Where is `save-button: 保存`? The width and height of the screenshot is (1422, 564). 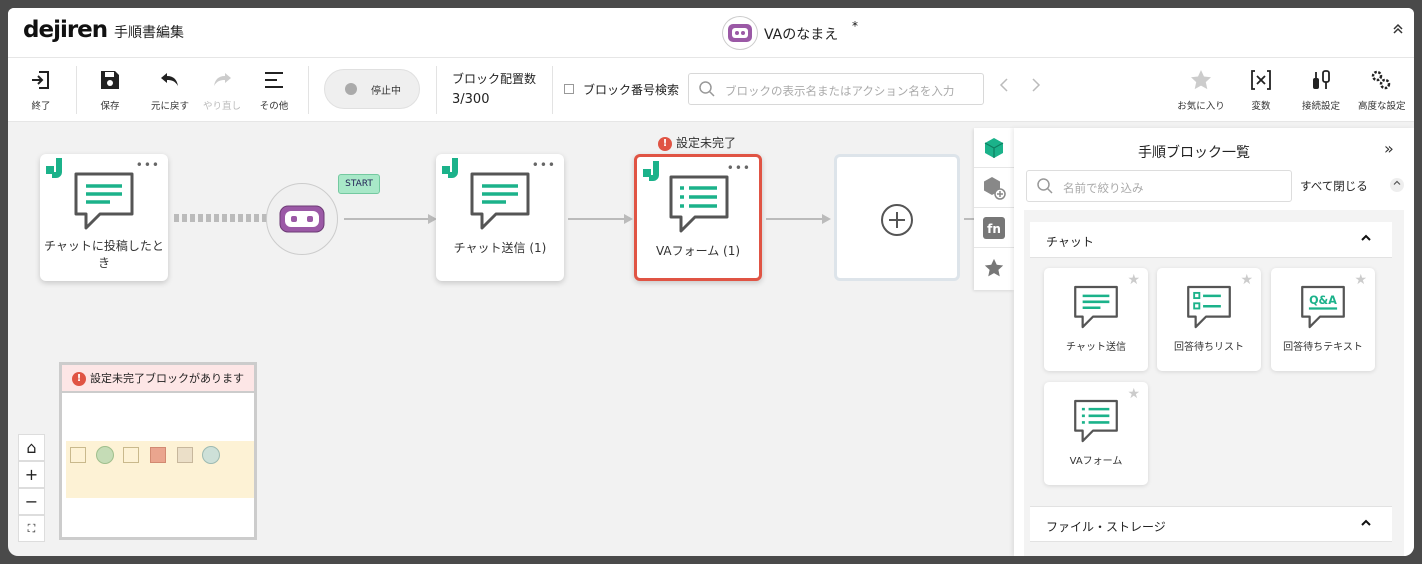
save-button: 保存 is located at coordinates (110, 92).